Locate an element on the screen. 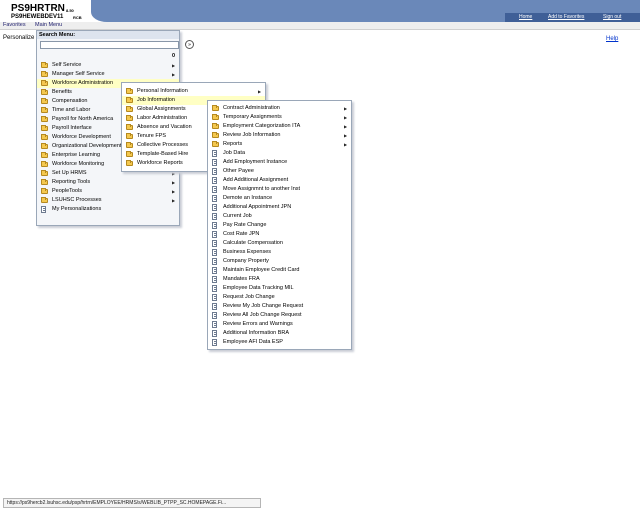 This screenshot has width=640, height=512. menu-item-label: Manager Self Service is located at coordinates (78, 74).